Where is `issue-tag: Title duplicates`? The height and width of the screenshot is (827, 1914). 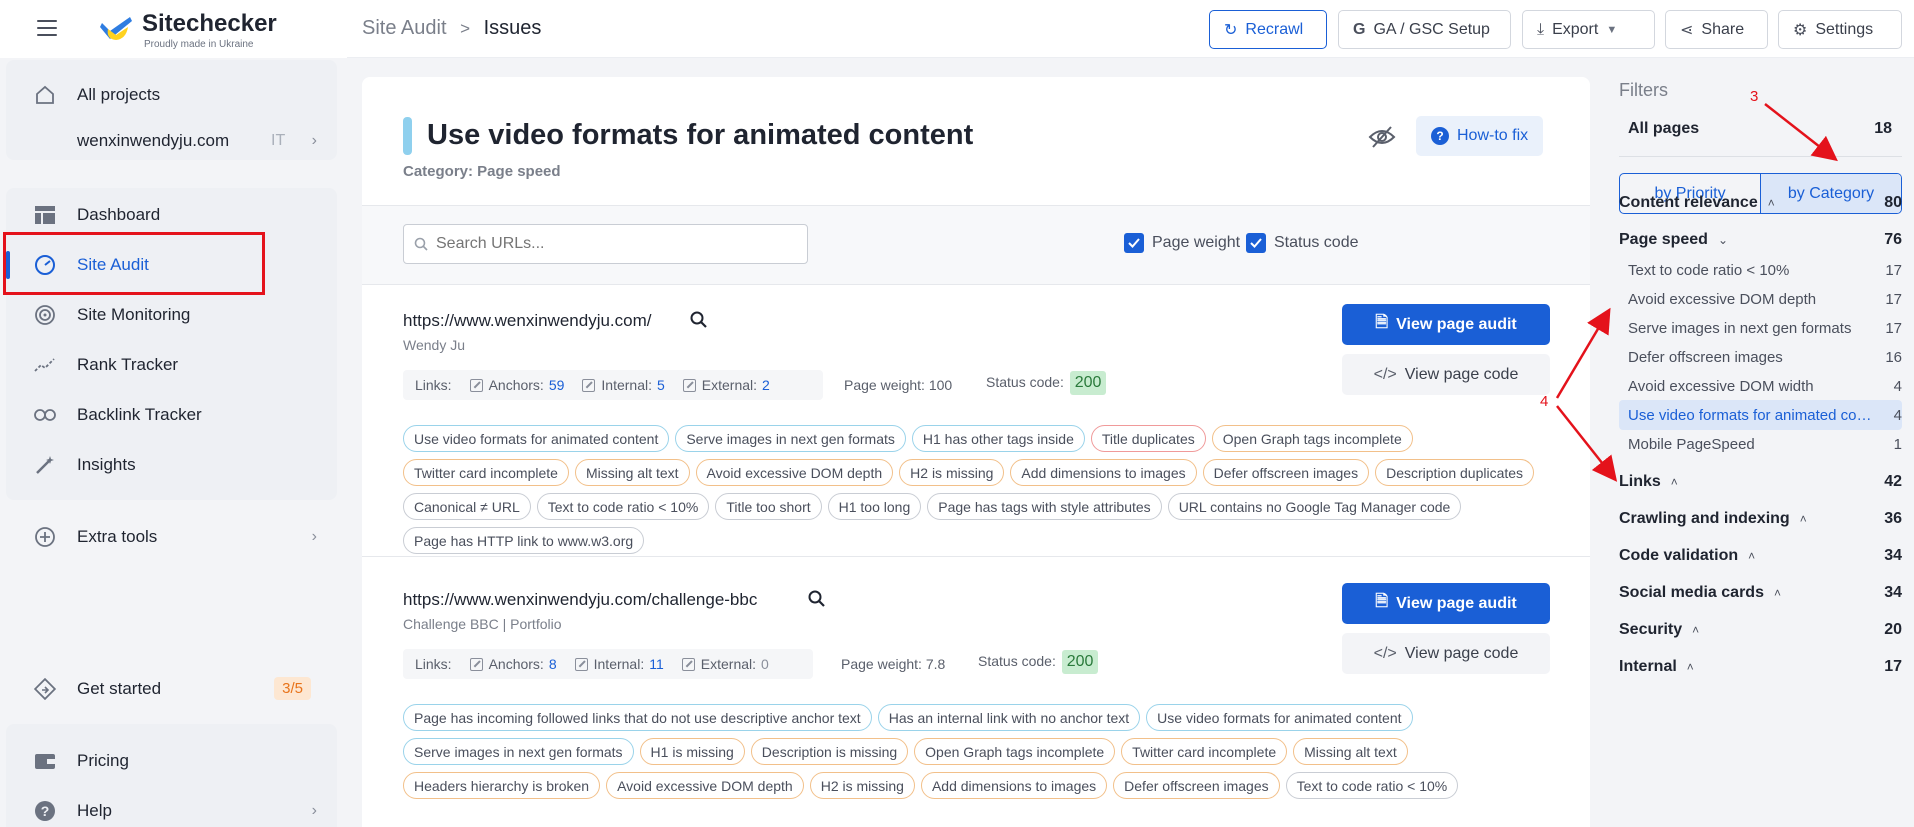
issue-tag: Title duplicates is located at coordinates (1148, 438).